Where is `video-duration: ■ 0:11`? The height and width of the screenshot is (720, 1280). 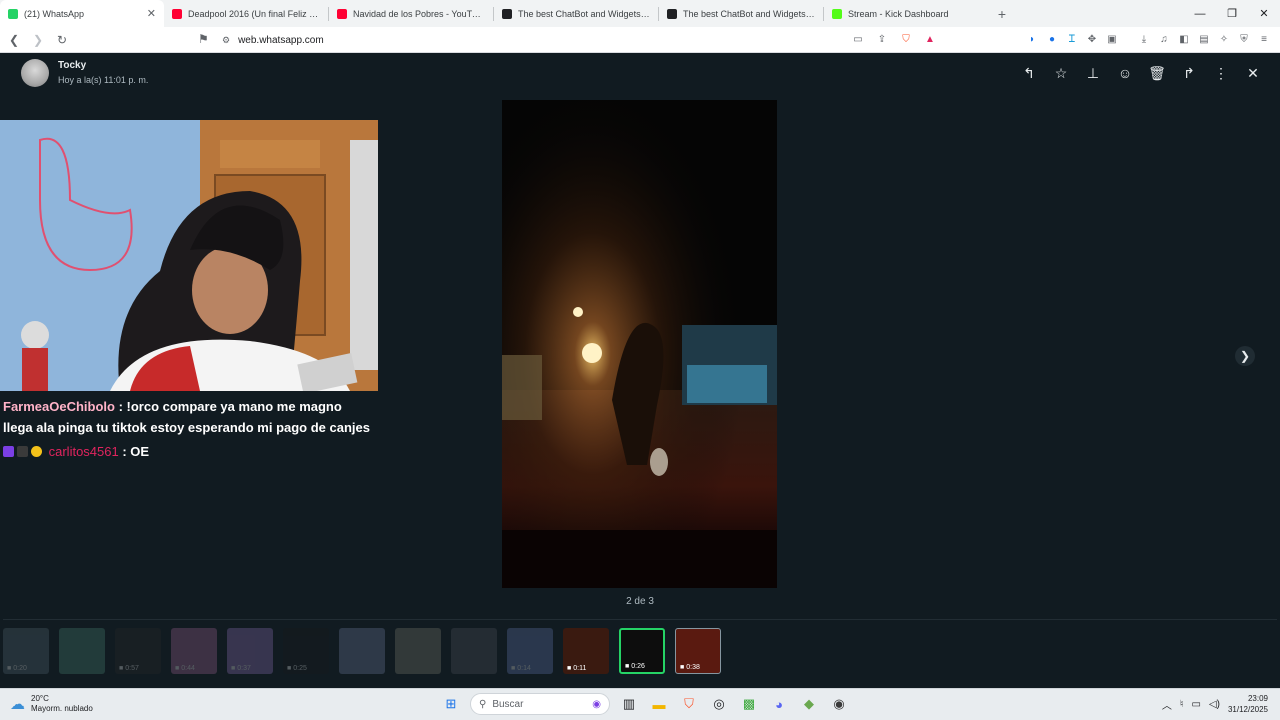 video-duration: ■ 0:11 is located at coordinates (576, 668).